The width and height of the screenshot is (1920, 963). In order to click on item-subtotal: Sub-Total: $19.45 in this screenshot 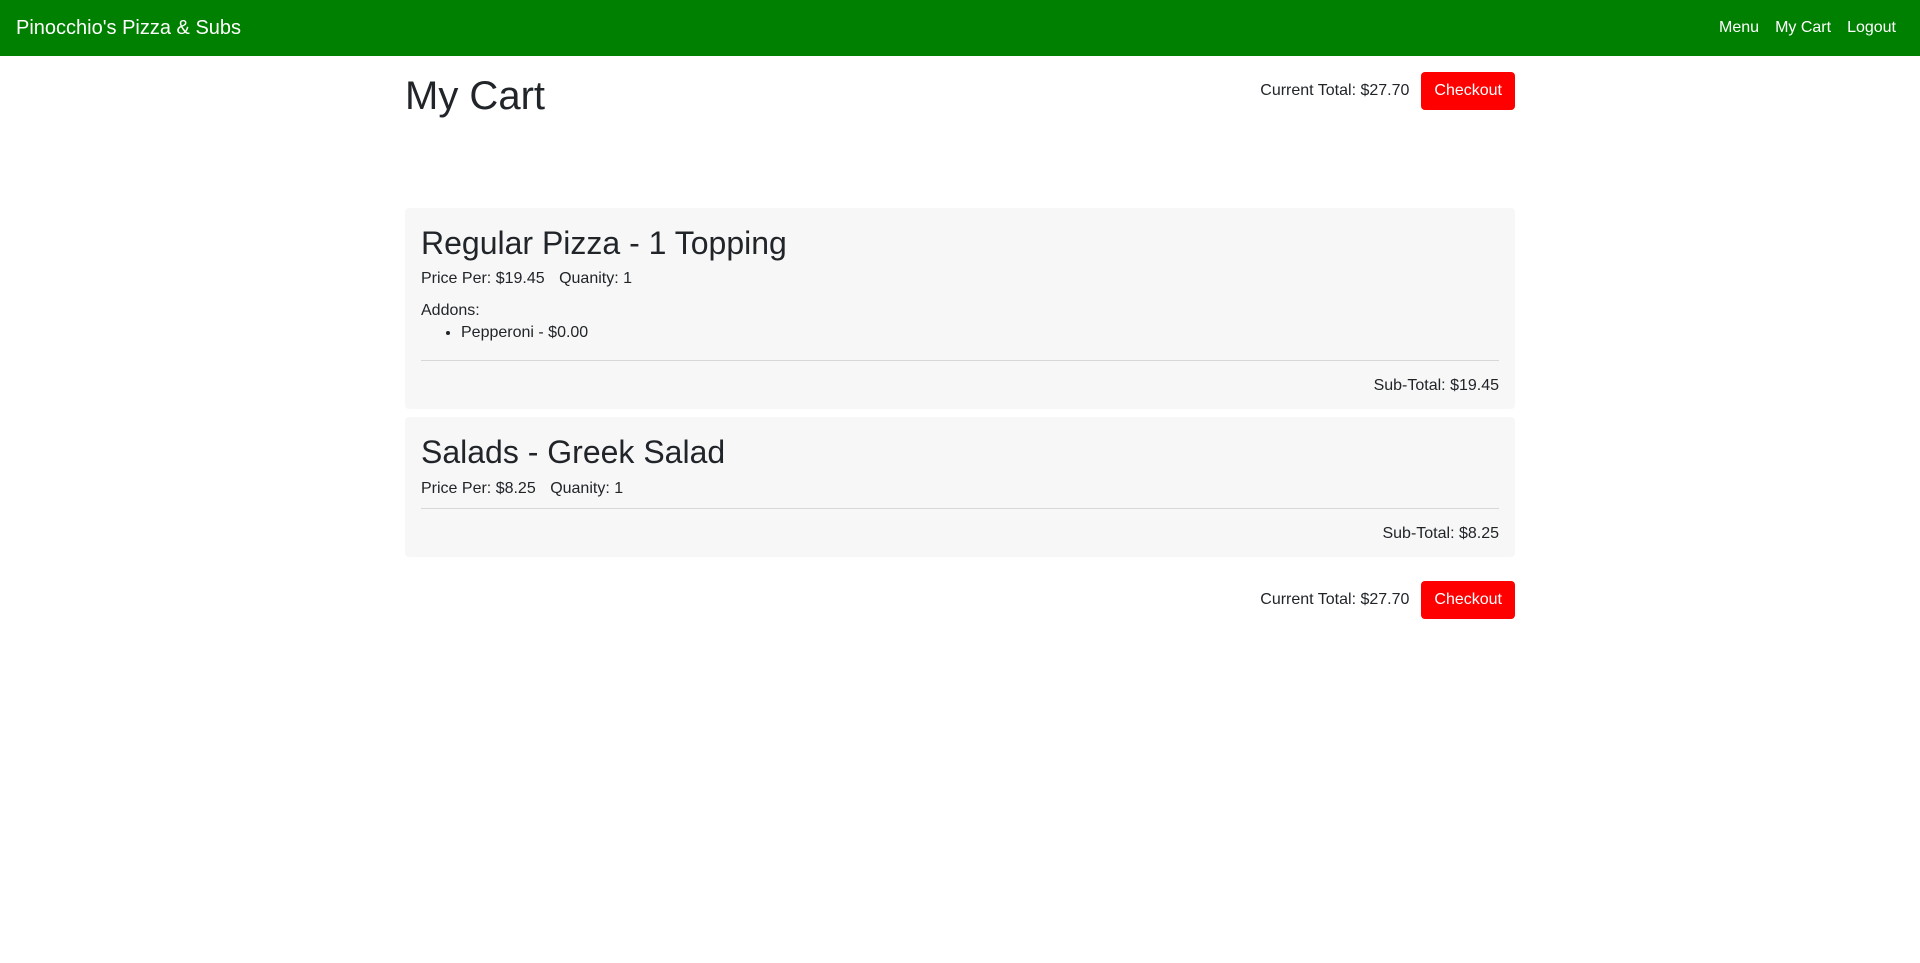, I will do `click(1436, 386)`.